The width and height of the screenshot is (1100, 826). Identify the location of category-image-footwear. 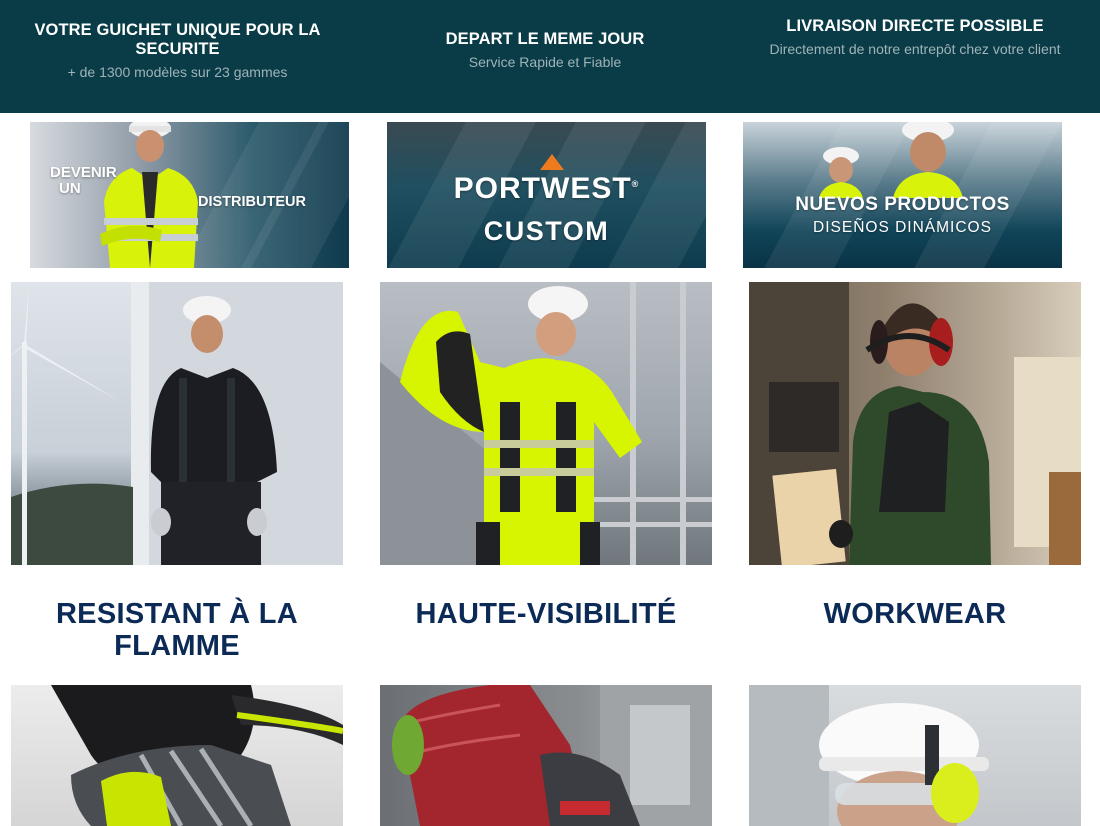
(177, 755).